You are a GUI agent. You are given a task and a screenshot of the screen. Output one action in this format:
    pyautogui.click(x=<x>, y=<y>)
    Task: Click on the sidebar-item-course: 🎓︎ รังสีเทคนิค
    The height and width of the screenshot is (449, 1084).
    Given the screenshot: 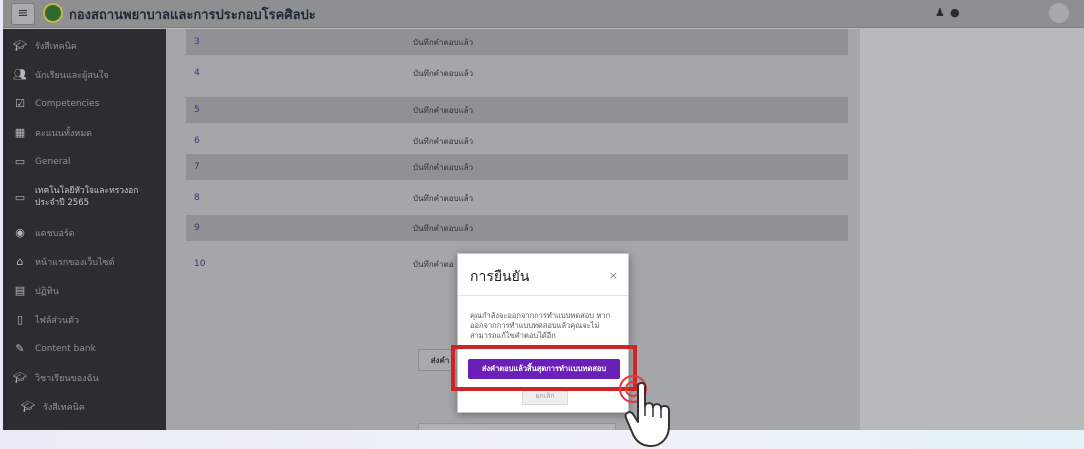 What is the action you would take?
    pyautogui.click(x=84, y=45)
    